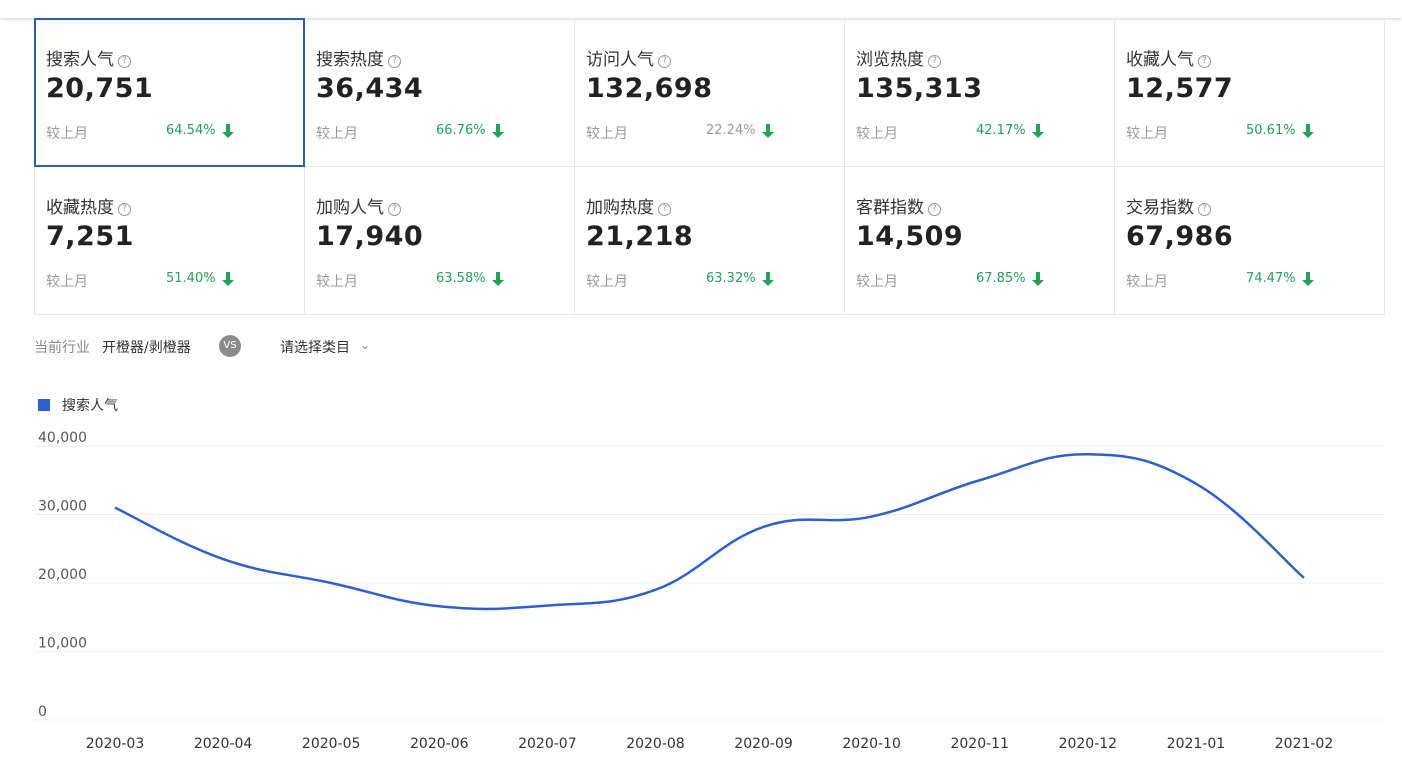 Image resolution: width=1402 pixels, height=757 pixels. I want to click on chevron-down-icon: ⌄, so click(365, 345).